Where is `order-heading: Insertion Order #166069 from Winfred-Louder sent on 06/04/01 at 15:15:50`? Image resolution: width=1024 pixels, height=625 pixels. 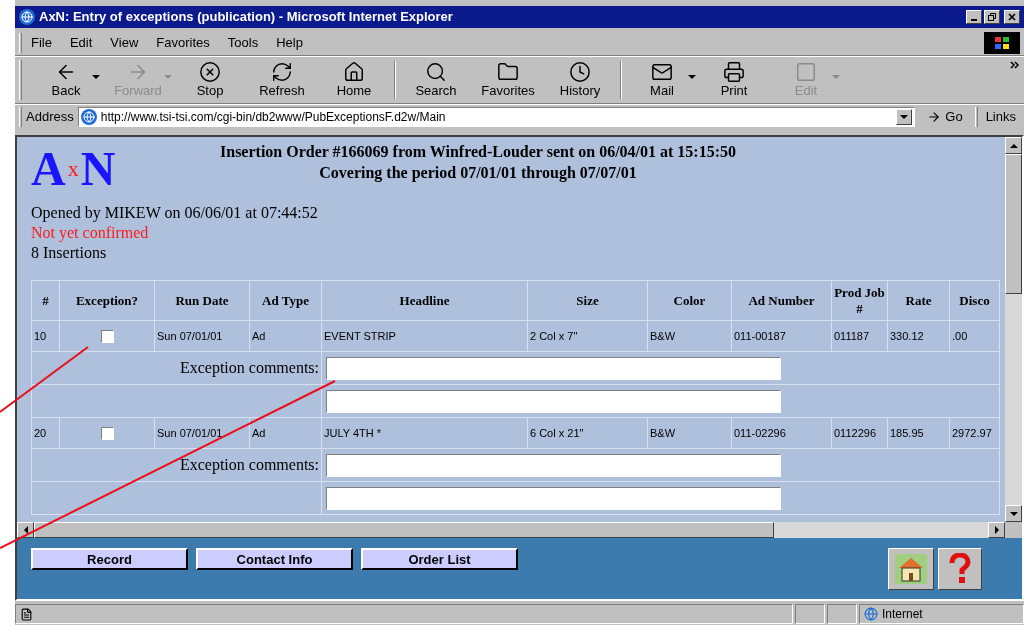
order-heading: Insertion Order #166069 from Winfred-Louder sent on 06/04/01 at 15:15:50 is located at coordinates (478, 152).